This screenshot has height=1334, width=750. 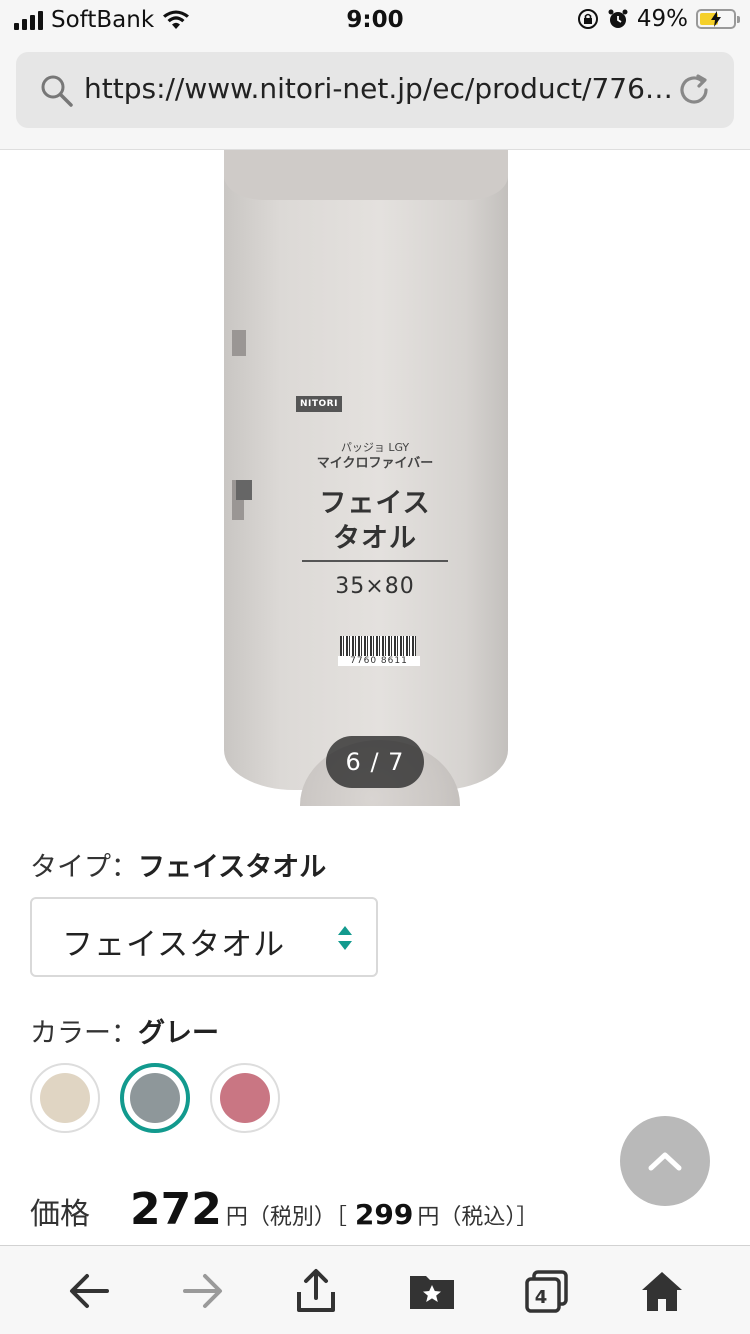 I want to click on select-arrows-icon, so click(x=345, y=938).